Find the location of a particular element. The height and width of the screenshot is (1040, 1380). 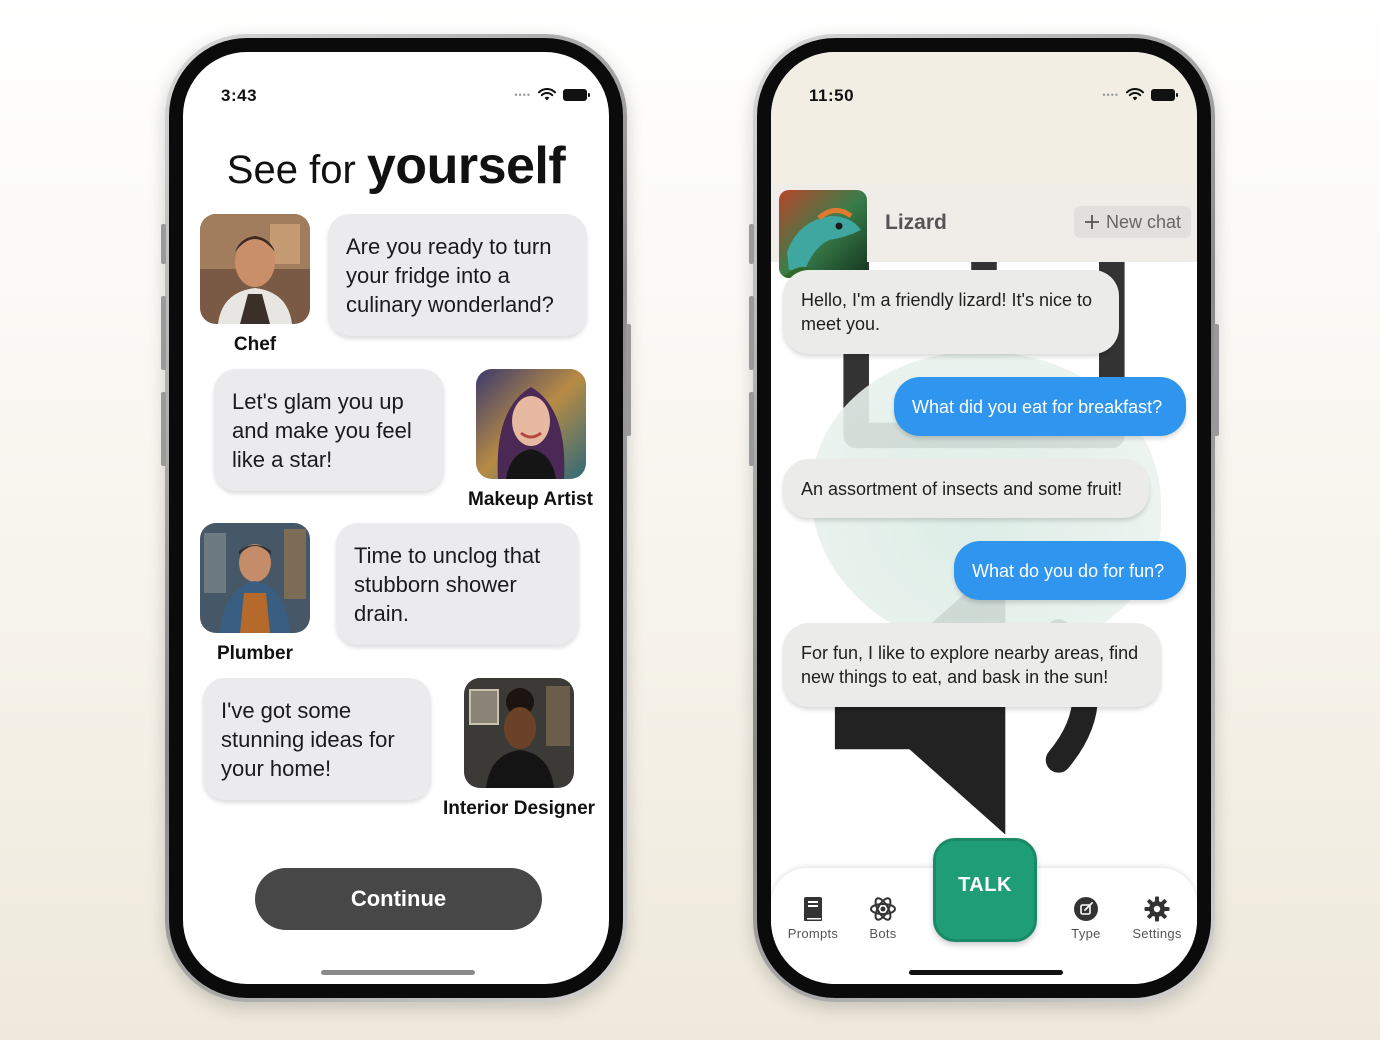

talk-button: TALK is located at coordinates (985, 890).